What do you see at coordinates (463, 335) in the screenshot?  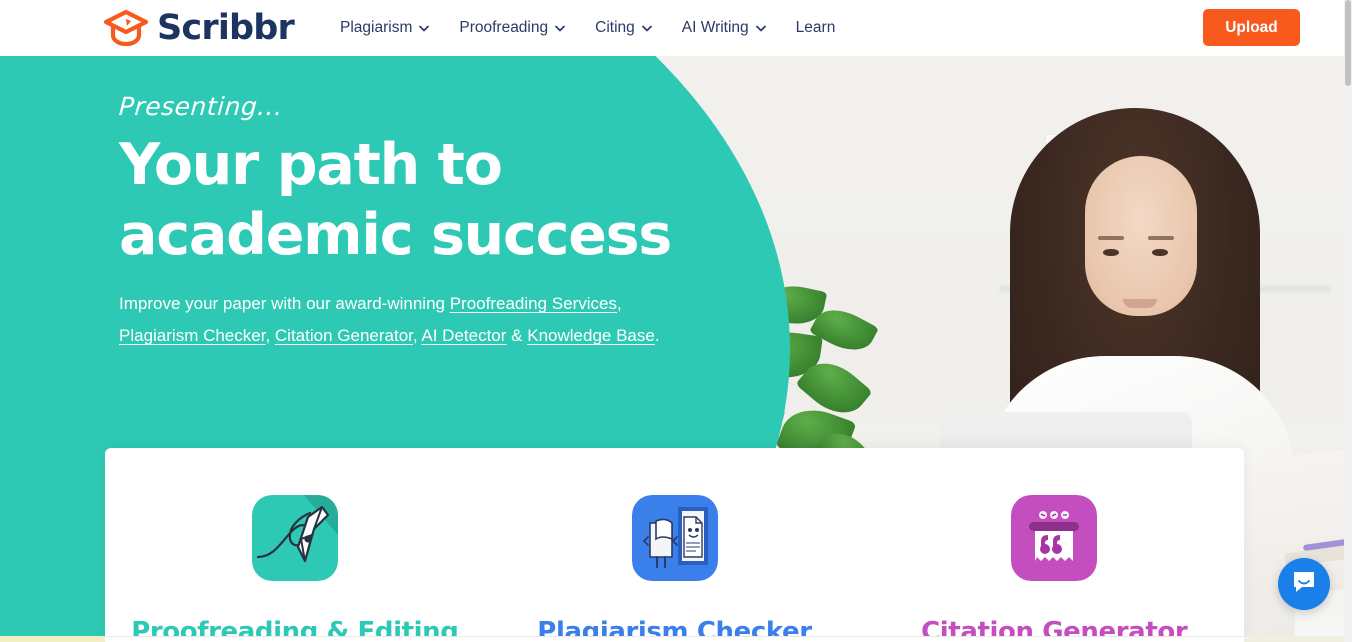 I see `link-ai-detector: AI Detector` at bounding box center [463, 335].